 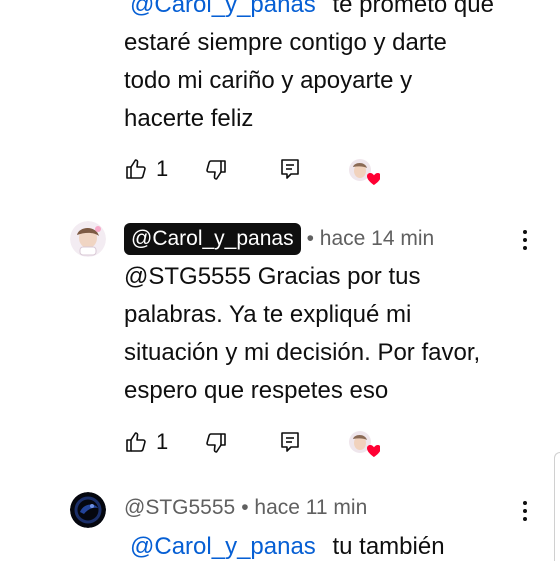 I want to click on comment-3-author: @STG5555, so click(x=179, y=508).